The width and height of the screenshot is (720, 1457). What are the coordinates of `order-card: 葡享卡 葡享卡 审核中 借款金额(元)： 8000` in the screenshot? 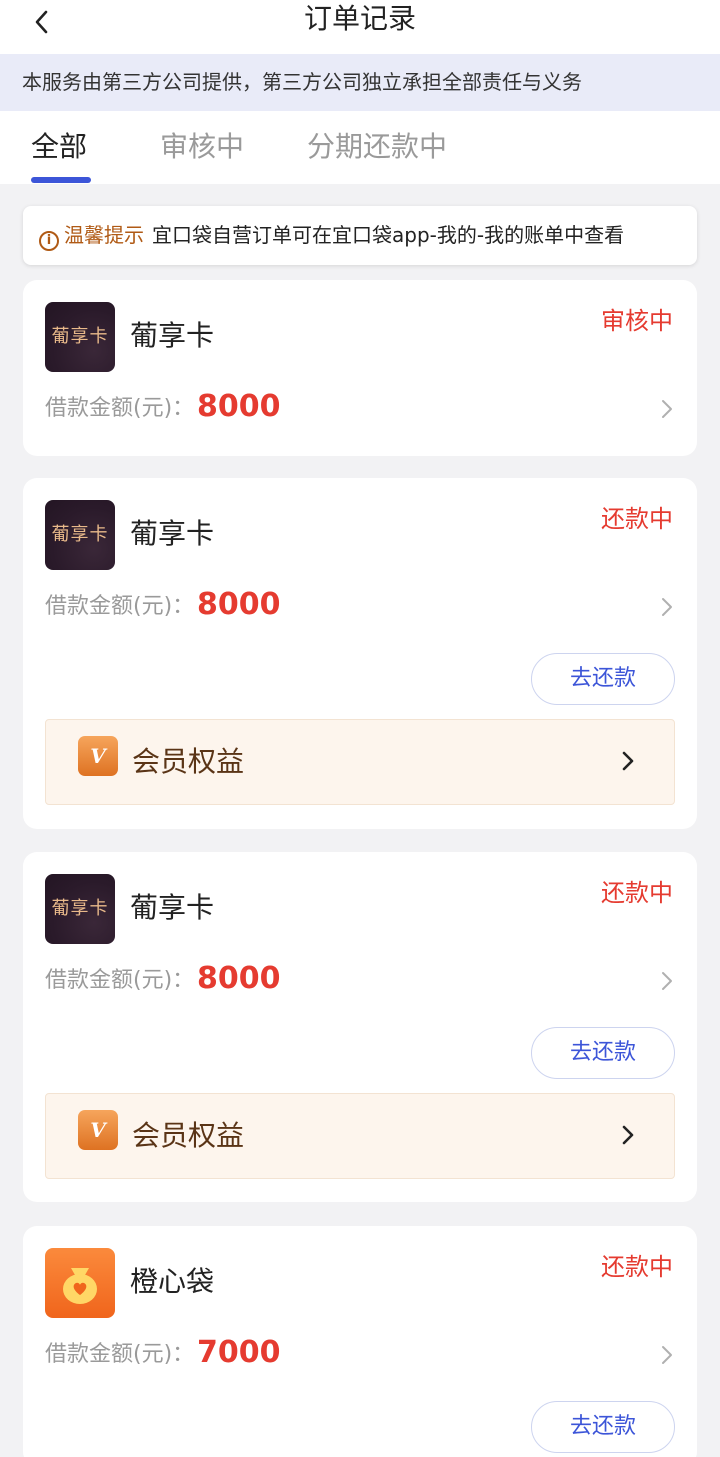 It's located at (360, 368).